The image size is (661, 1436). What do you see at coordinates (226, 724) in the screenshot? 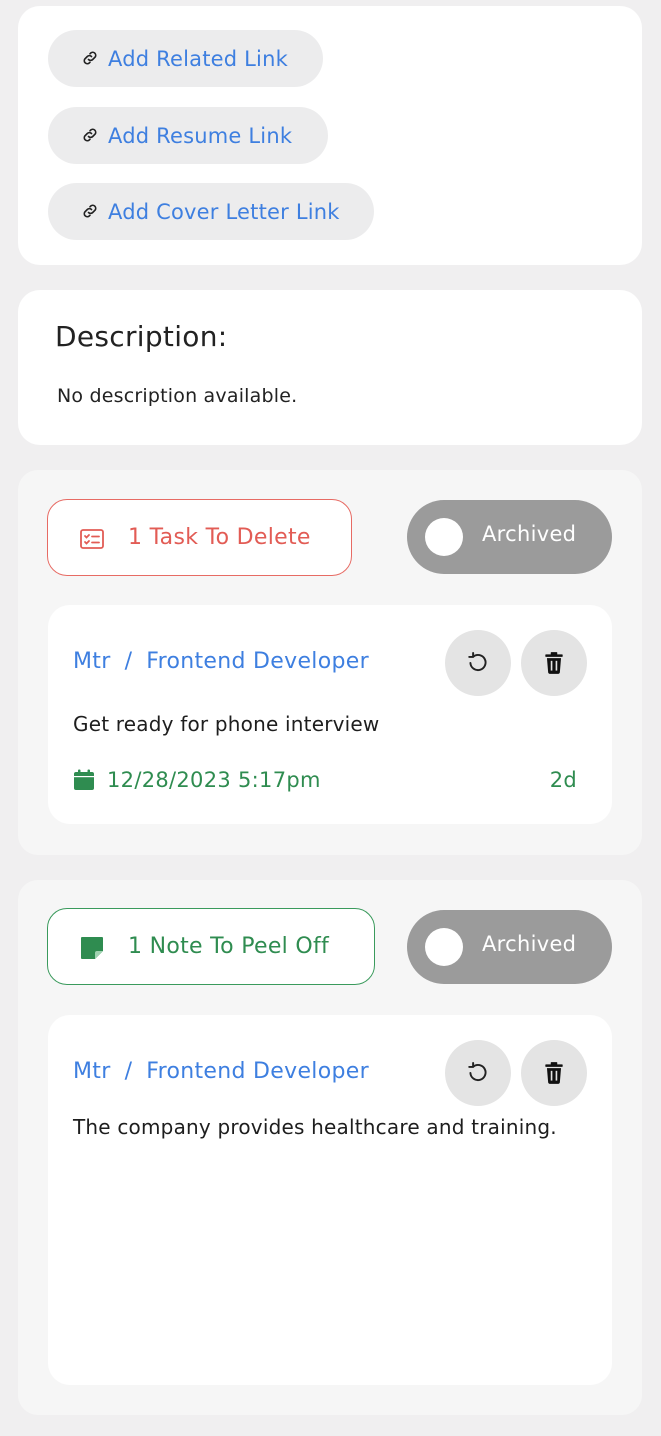
I see `task-text: Get ready for phone interview` at bounding box center [226, 724].